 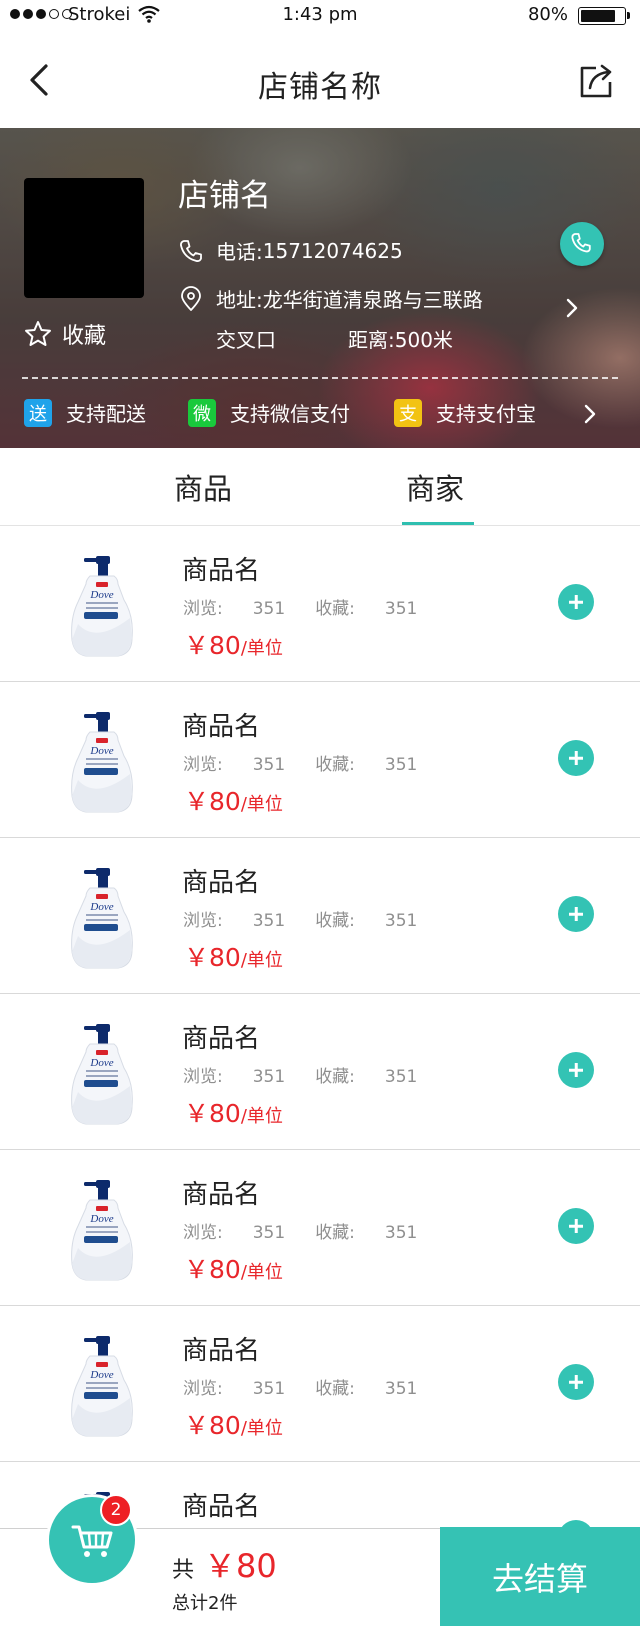 I want to click on battery-icon, so click(x=604, y=16).